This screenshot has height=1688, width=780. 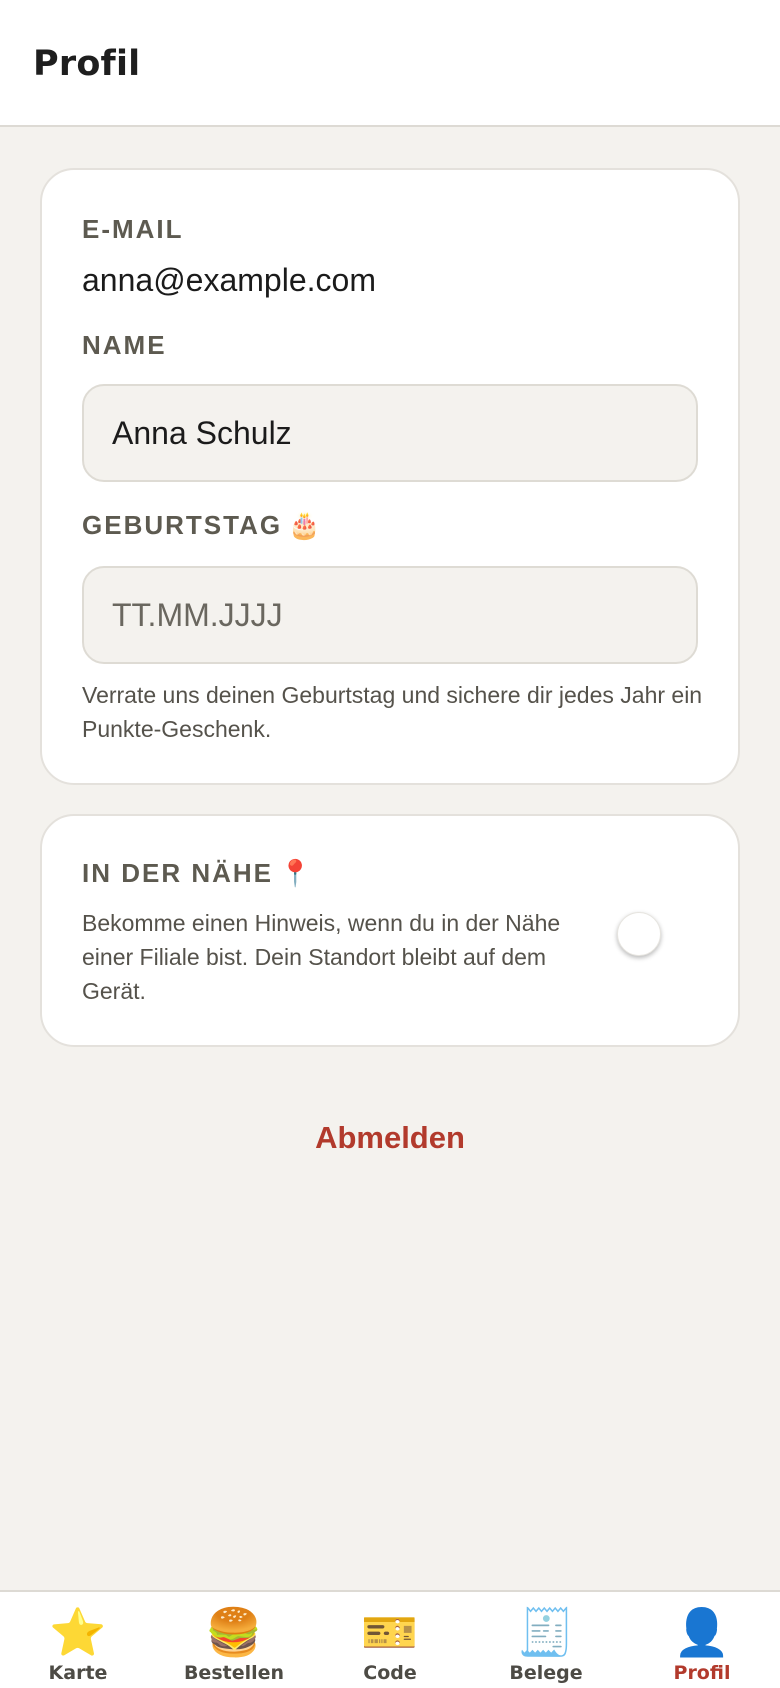 What do you see at coordinates (178, 873) in the screenshot?
I see `nearby-label: IN DER NÄHE` at bounding box center [178, 873].